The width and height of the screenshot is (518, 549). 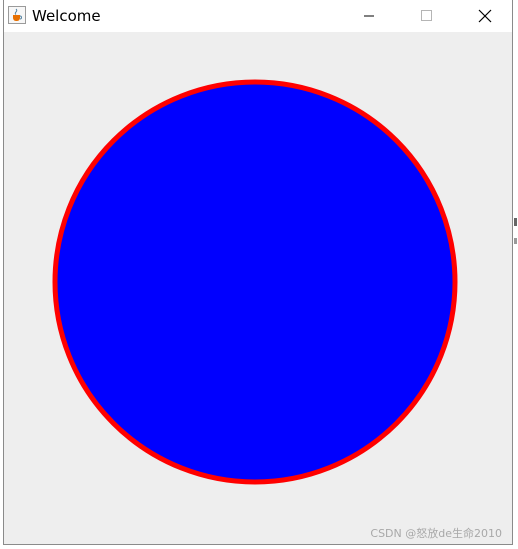 What do you see at coordinates (258, 16) in the screenshot?
I see `title-bar: Welcome` at bounding box center [258, 16].